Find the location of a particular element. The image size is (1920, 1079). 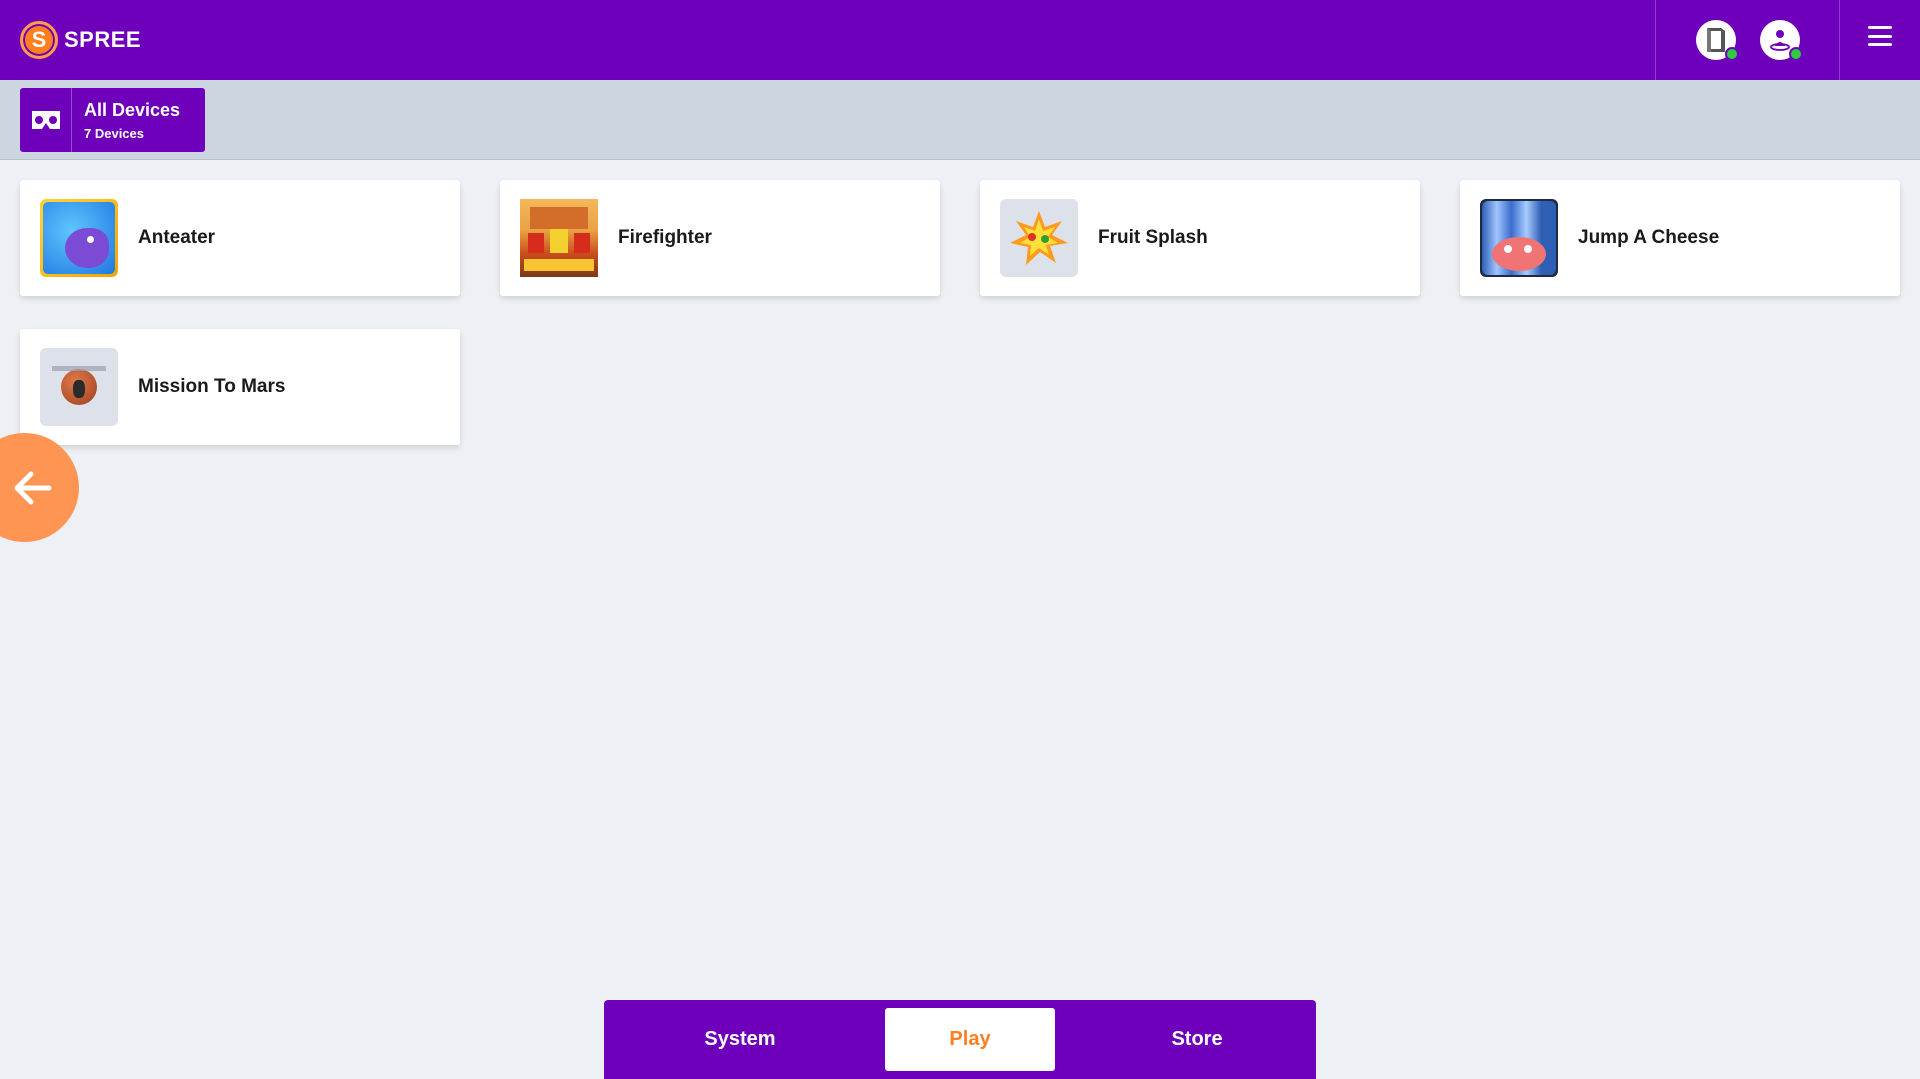

tab-store: Store is located at coordinates (1197, 1039).